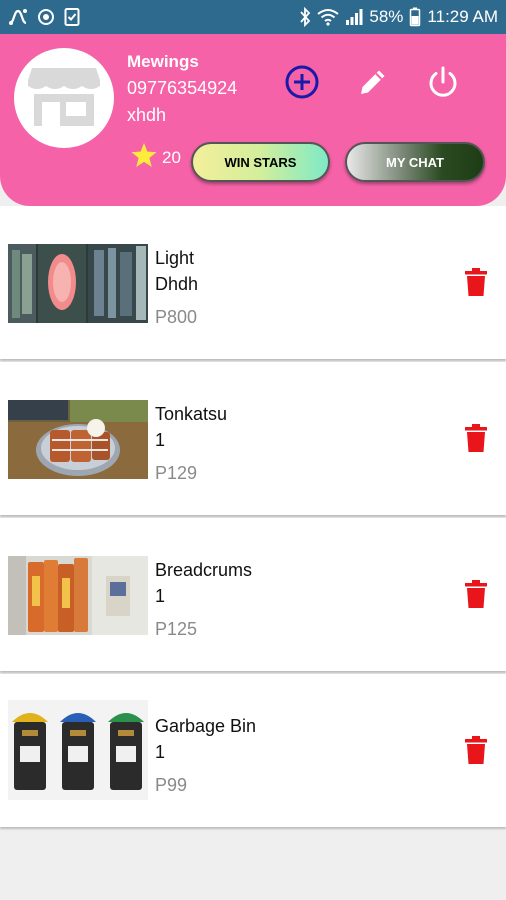 The width and height of the screenshot is (506, 900). Describe the element at coordinates (176, 473) in the screenshot. I see `product-price: P129` at that location.